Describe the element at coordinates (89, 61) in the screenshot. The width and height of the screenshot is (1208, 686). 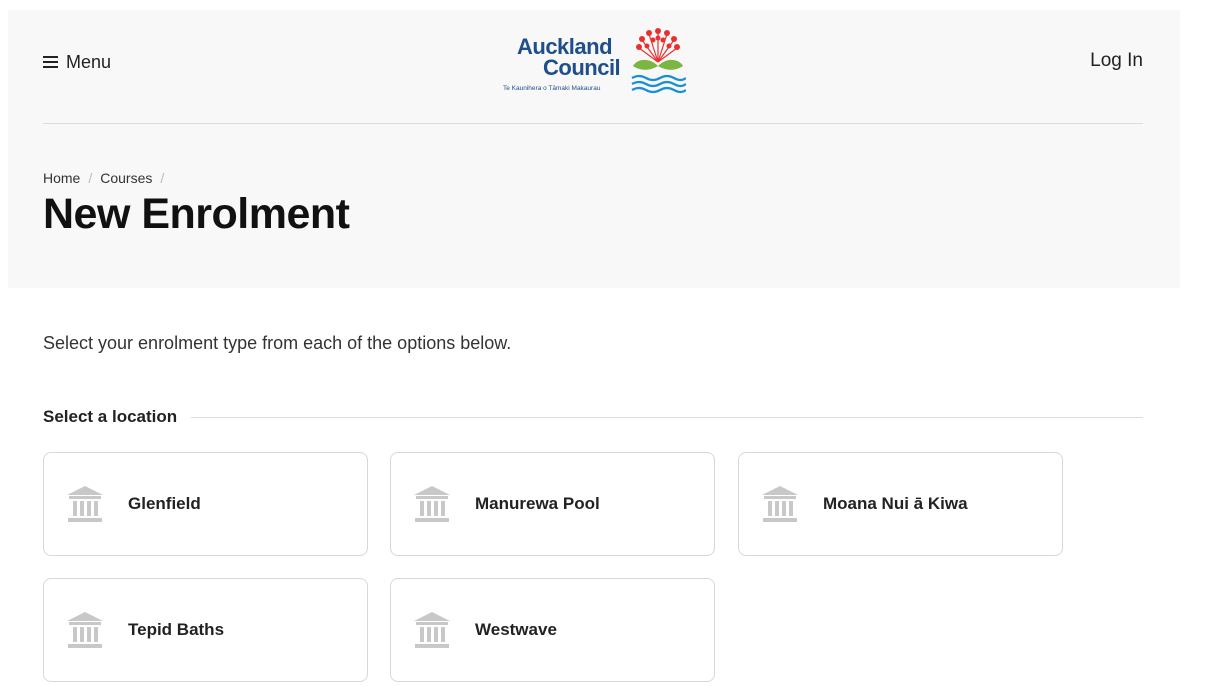
I see `menu-label: Menu` at that location.